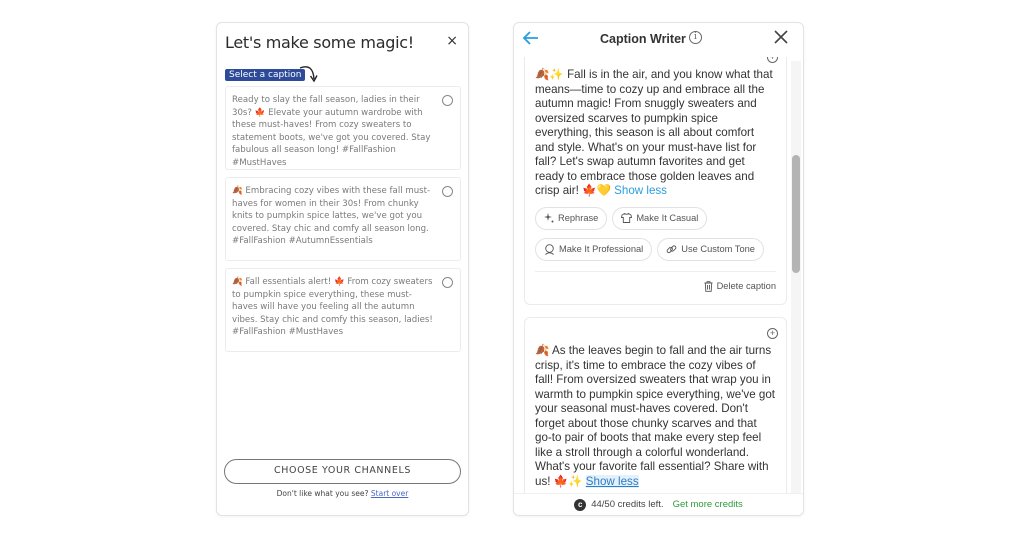 The image size is (1024, 538). Describe the element at coordinates (708, 505) in the screenshot. I see `get-more-credits-link: Get more credits` at that location.